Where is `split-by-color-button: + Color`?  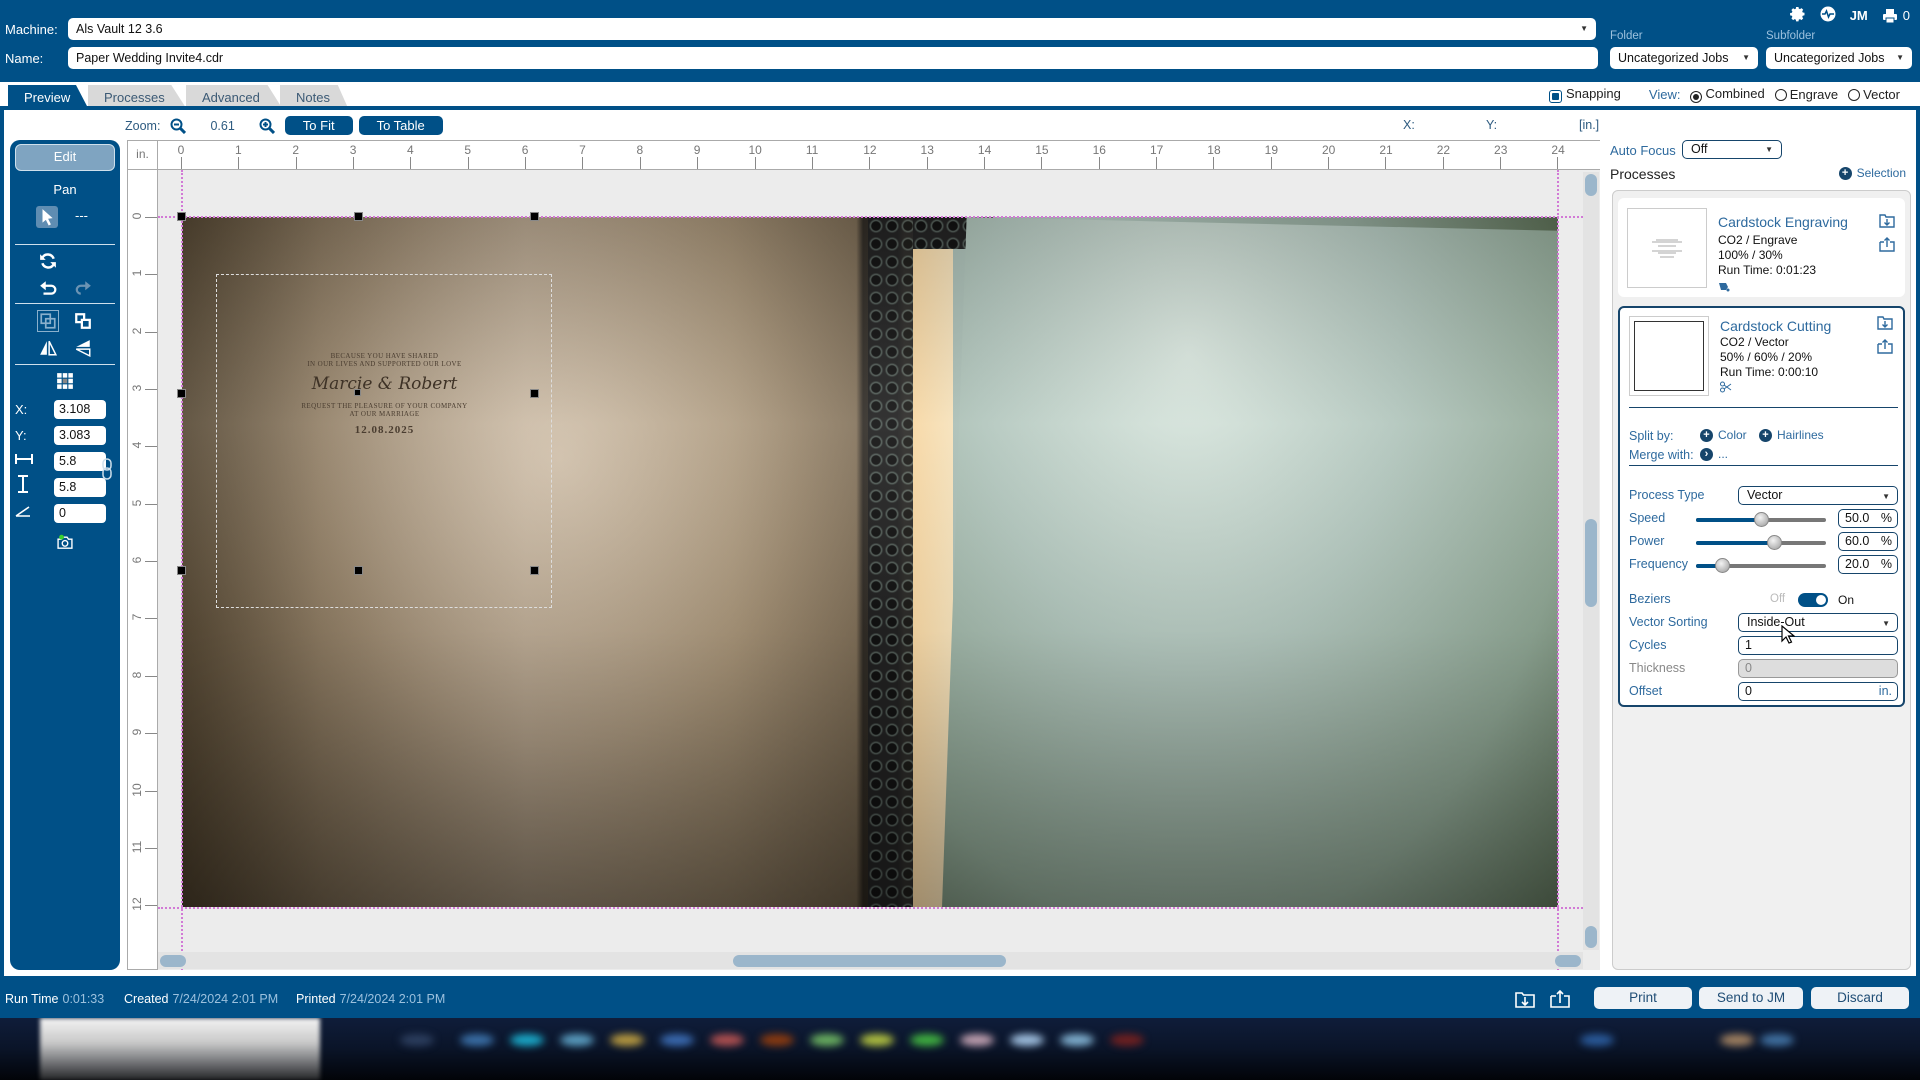 split-by-color-button: + Color is located at coordinates (1723, 435).